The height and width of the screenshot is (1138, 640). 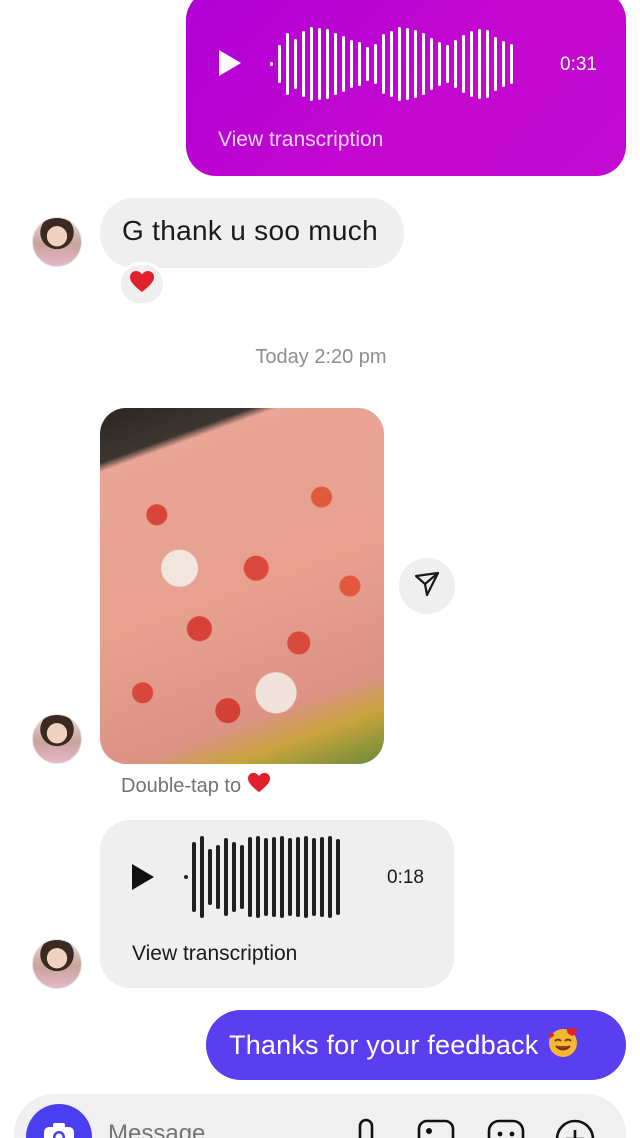 What do you see at coordinates (506, 1128) in the screenshot?
I see `sticker-icon` at bounding box center [506, 1128].